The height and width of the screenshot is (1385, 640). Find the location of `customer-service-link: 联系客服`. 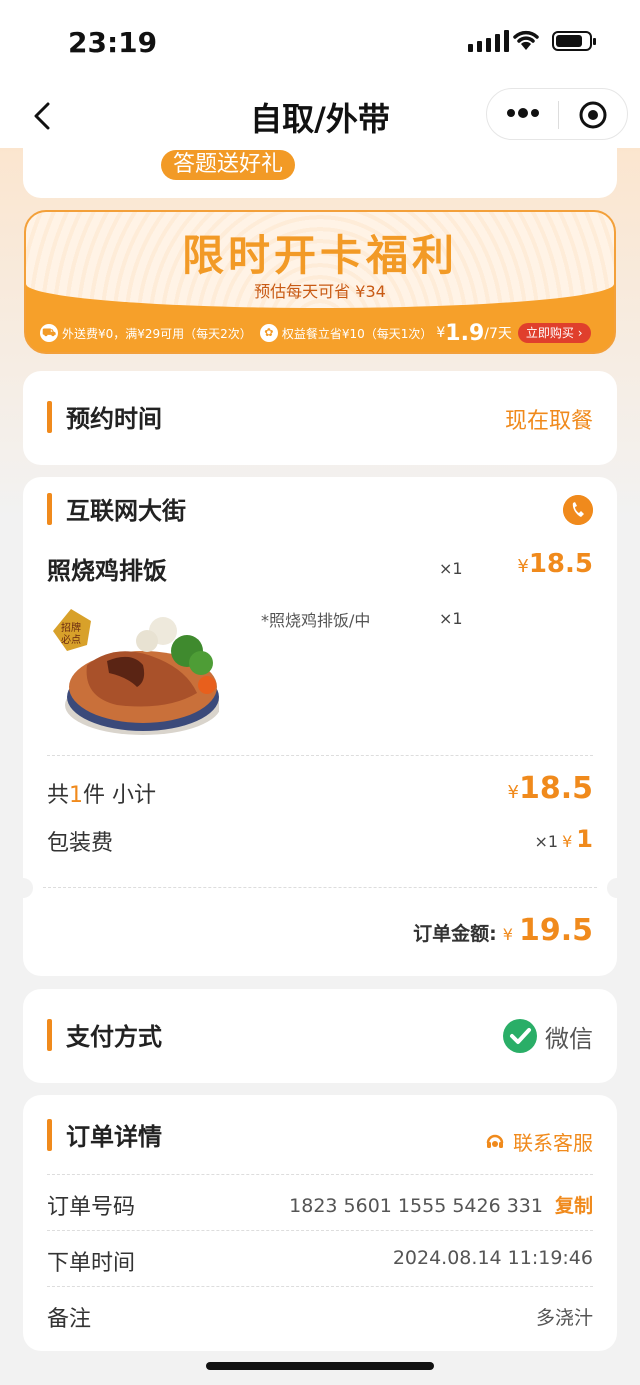

customer-service-link: 联系客服 is located at coordinates (539, 1141).